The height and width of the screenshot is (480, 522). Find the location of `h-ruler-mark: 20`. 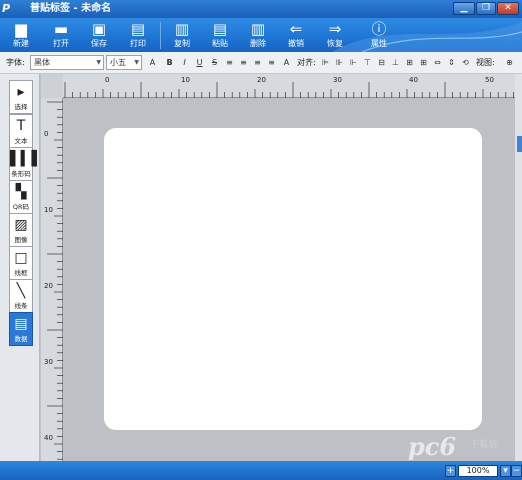

h-ruler-mark: 20 is located at coordinates (261, 80).